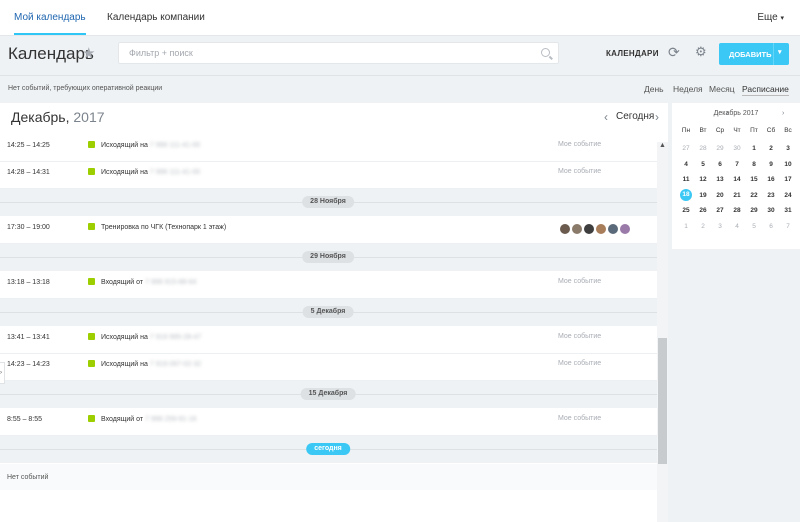 The width and height of the screenshot is (800, 522). What do you see at coordinates (771, 179) in the screenshot?
I see `mini-calendar-day: 16` at bounding box center [771, 179].